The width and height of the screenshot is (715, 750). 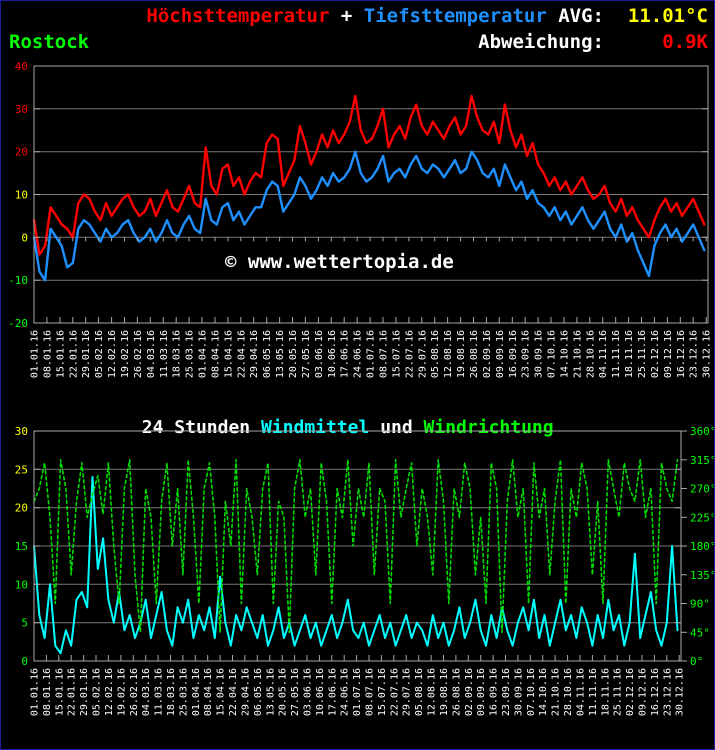 What do you see at coordinates (21, 546) in the screenshot?
I see `y-axis-tick-label: 15` at bounding box center [21, 546].